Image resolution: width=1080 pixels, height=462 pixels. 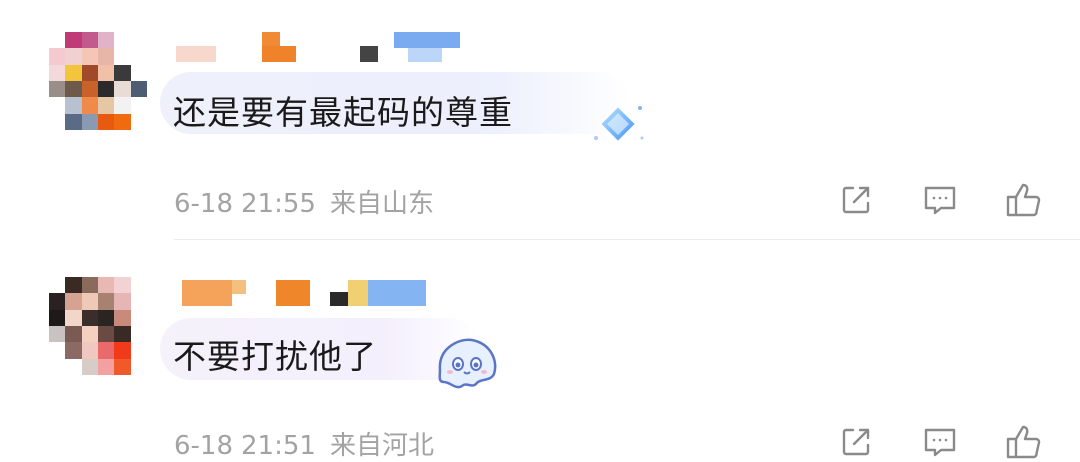 I want to click on comment-text: 还是要有最起码的尊重, so click(x=343, y=112).